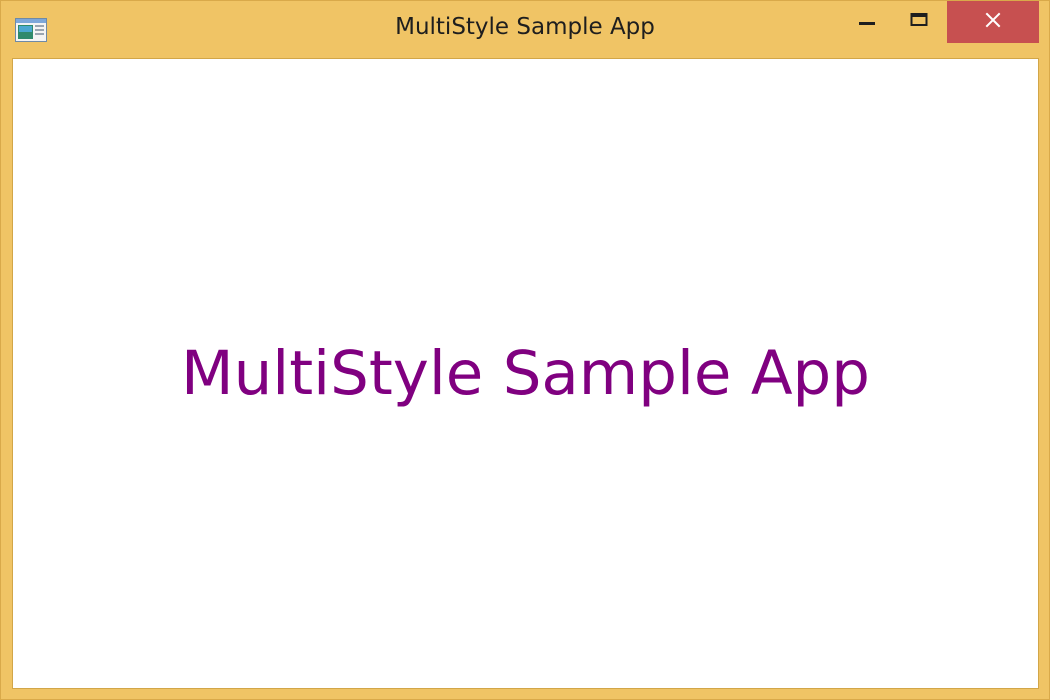 This screenshot has height=700, width=1050. I want to click on title-bar: MultiStyle Sample App, so click(525, 29).